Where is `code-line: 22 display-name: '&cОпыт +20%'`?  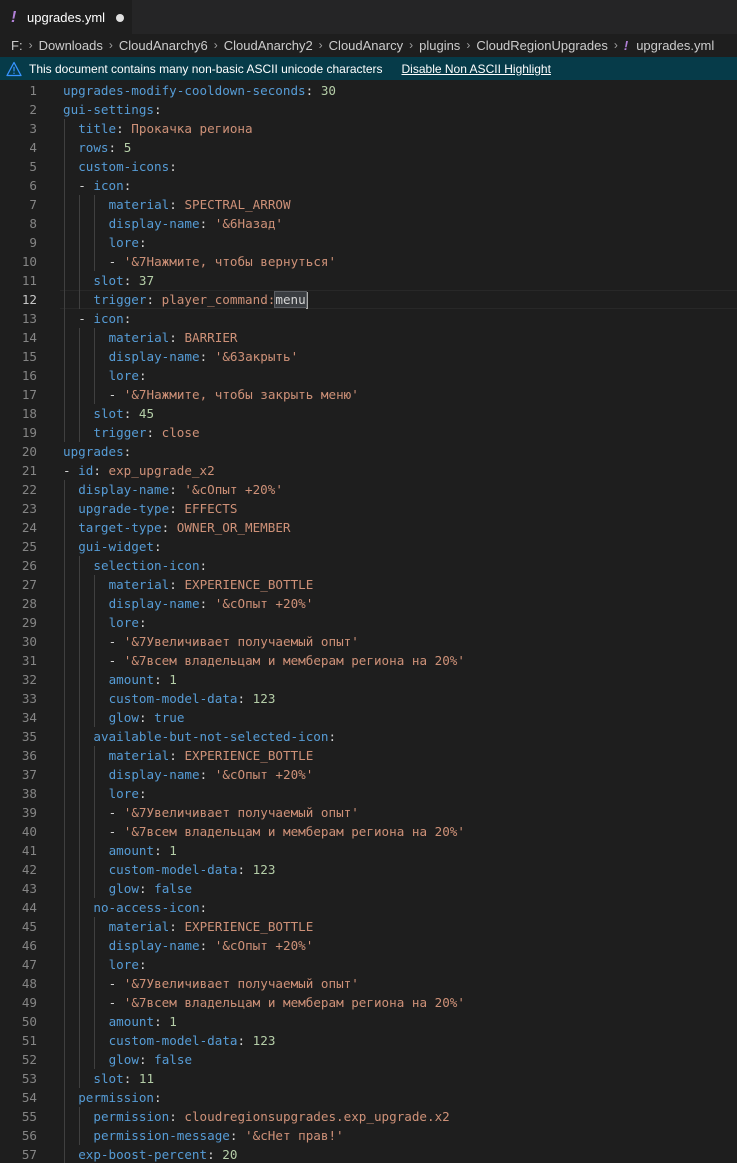 code-line: 22 display-name: '&cОпыт +20%' is located at coordinates (368, 489).